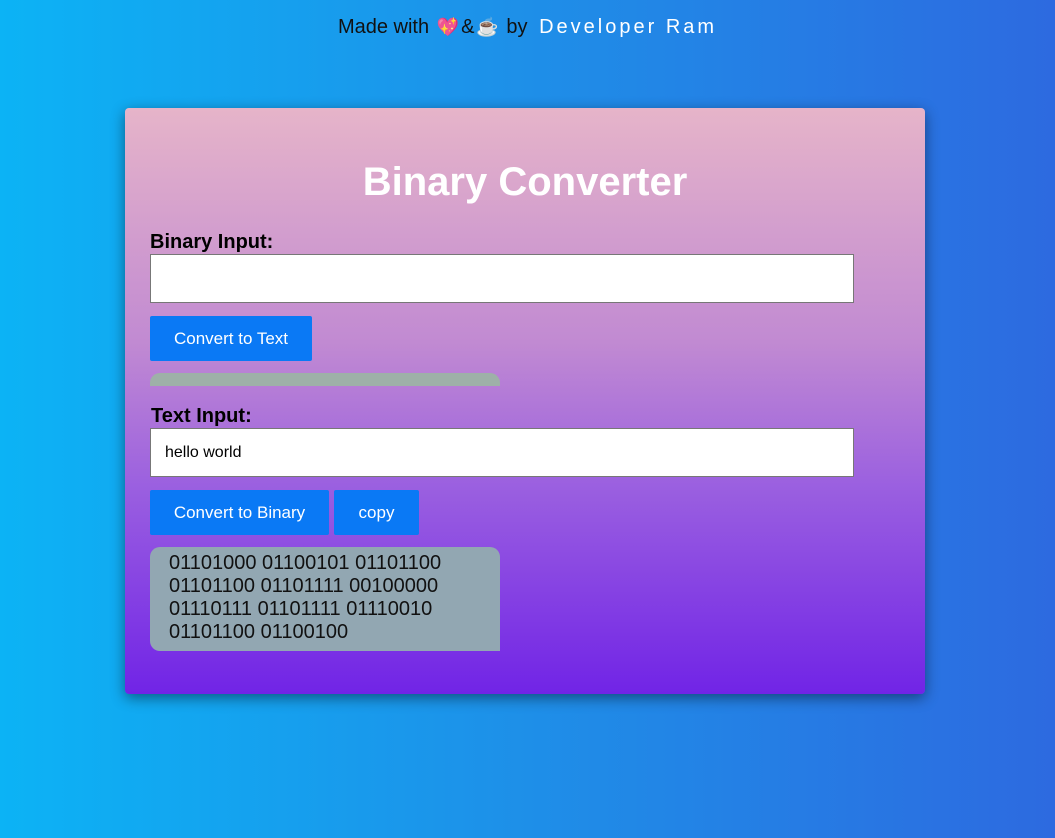  What do you see at coordinates (628, 27) in the screenshot?
I see `author-name: Developer Ram` at bounding box center [628, 27].